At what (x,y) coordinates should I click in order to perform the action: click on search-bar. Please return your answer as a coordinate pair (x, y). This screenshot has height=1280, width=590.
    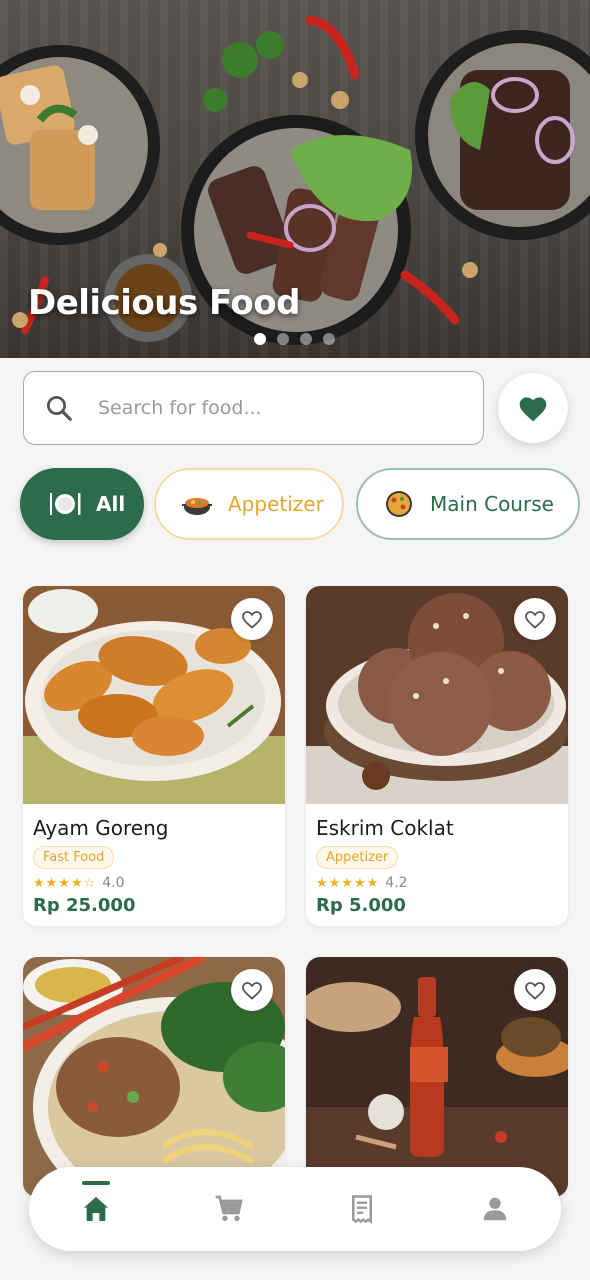
    Looking at the image, I should click on (253, 408).